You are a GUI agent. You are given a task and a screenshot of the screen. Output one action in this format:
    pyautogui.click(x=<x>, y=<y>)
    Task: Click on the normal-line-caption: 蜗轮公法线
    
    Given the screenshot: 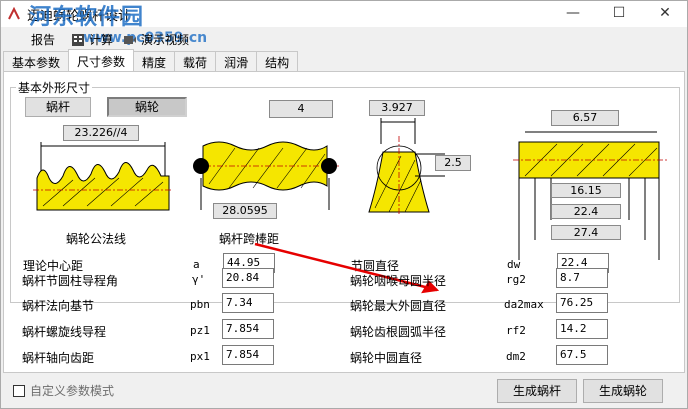 What is the action you would take?
    pyautogui.click(x=96, y=239)
    